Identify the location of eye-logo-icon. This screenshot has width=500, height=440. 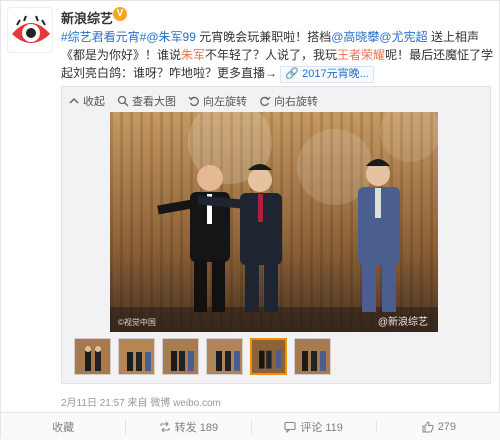
(31, 29).